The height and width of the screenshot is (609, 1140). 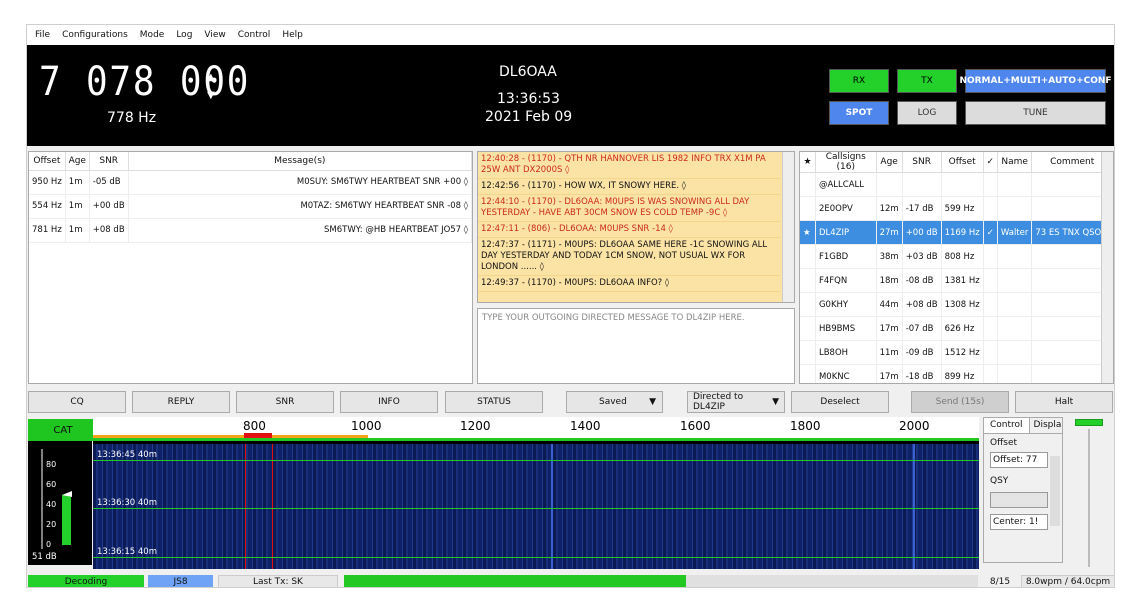 What do you see at coordinates (927, 113) in the screenshot?
I see `log-button: LOG` at bounding box center [927, 113].